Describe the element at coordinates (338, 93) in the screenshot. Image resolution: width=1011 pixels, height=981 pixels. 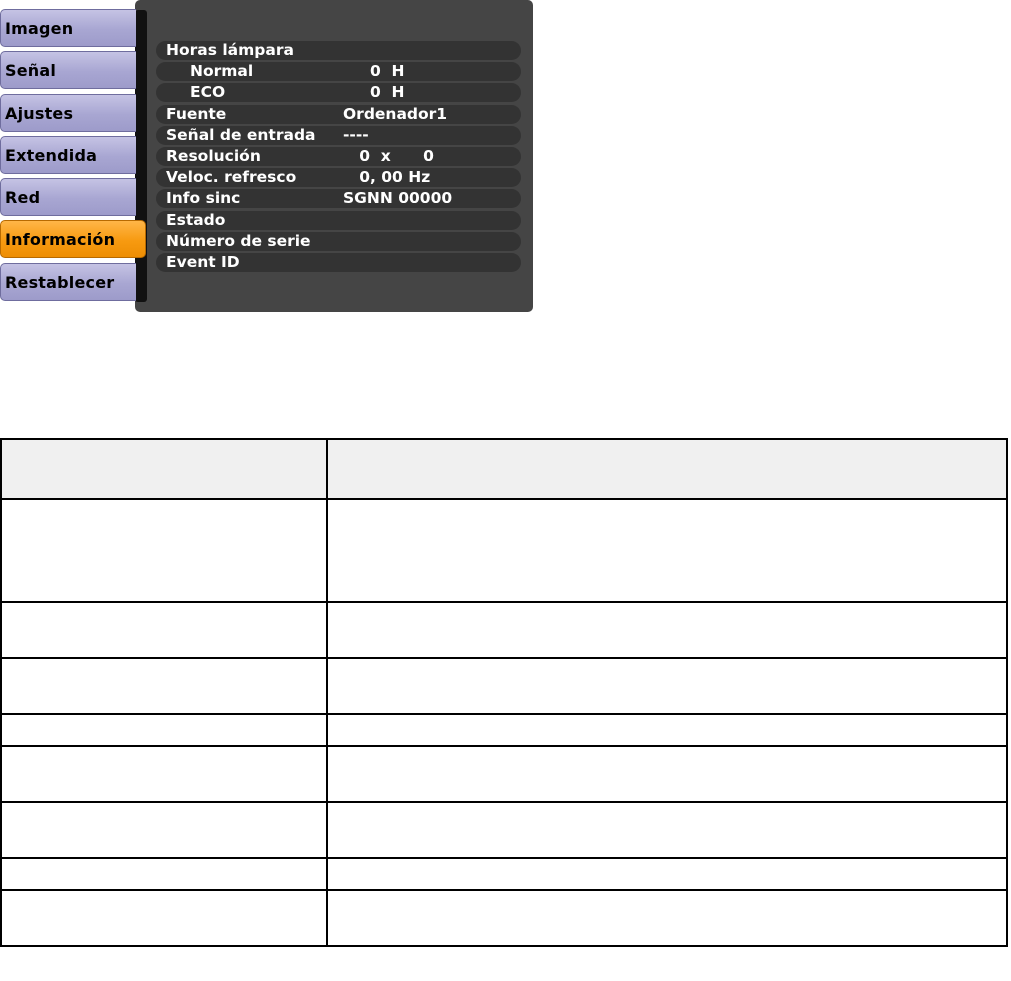
I see `row-eco: ECO 0 H` at that location.